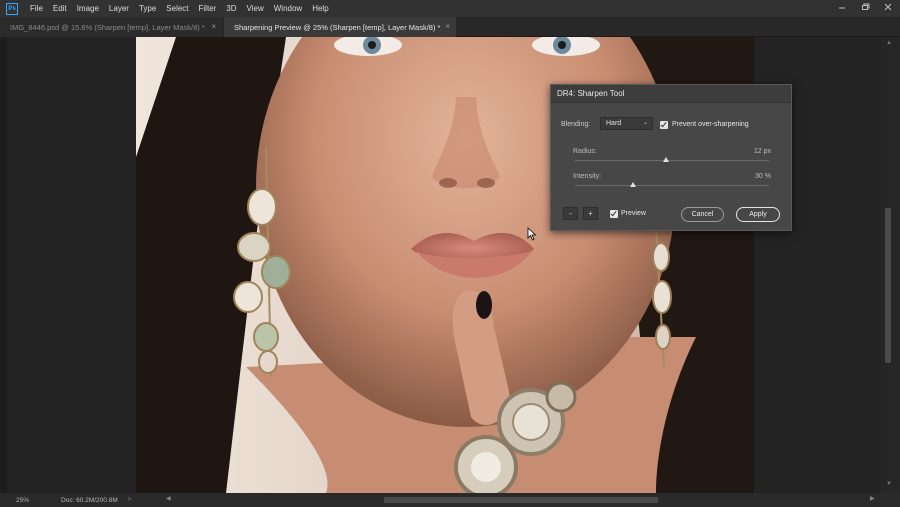 The width and height of the screenshot is (900, 507). Describe the element at coordinates (12, 8) in the screenshot. I see `photoshop-logo-icon: Ps` at that location.